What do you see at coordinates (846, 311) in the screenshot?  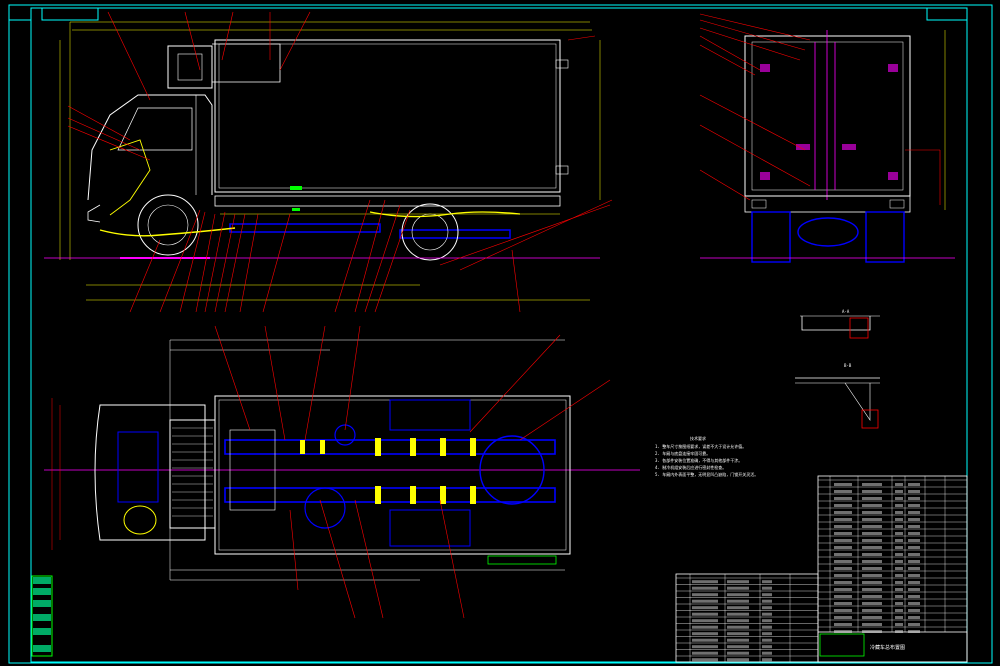 I see `section-label-a: A-A` at bounding box center [846, 311].